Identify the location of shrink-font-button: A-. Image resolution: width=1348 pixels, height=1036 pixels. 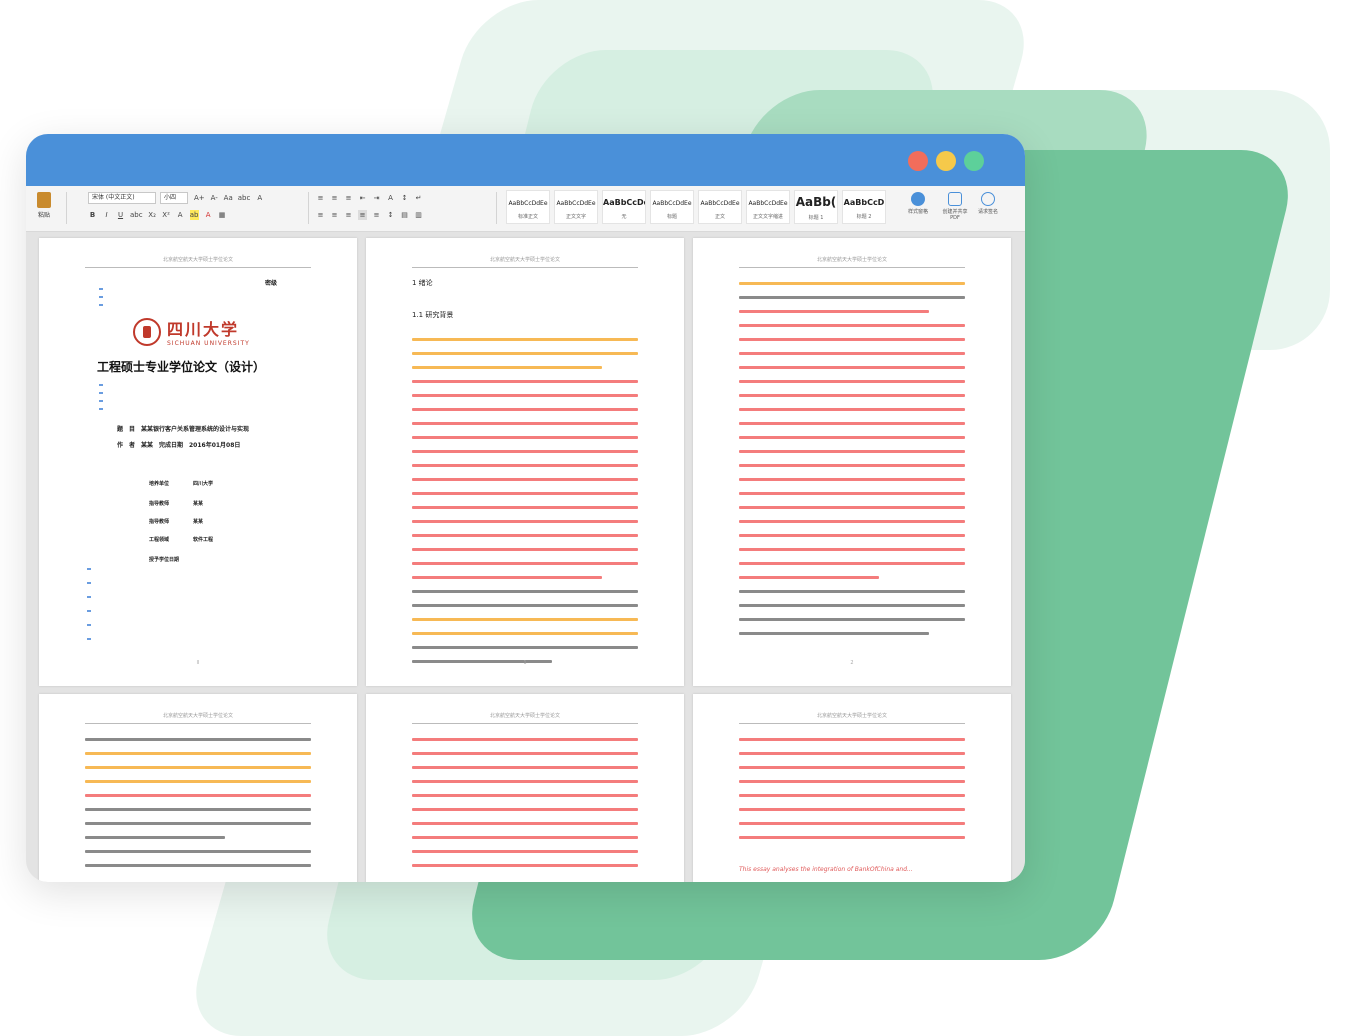
(214, 198).